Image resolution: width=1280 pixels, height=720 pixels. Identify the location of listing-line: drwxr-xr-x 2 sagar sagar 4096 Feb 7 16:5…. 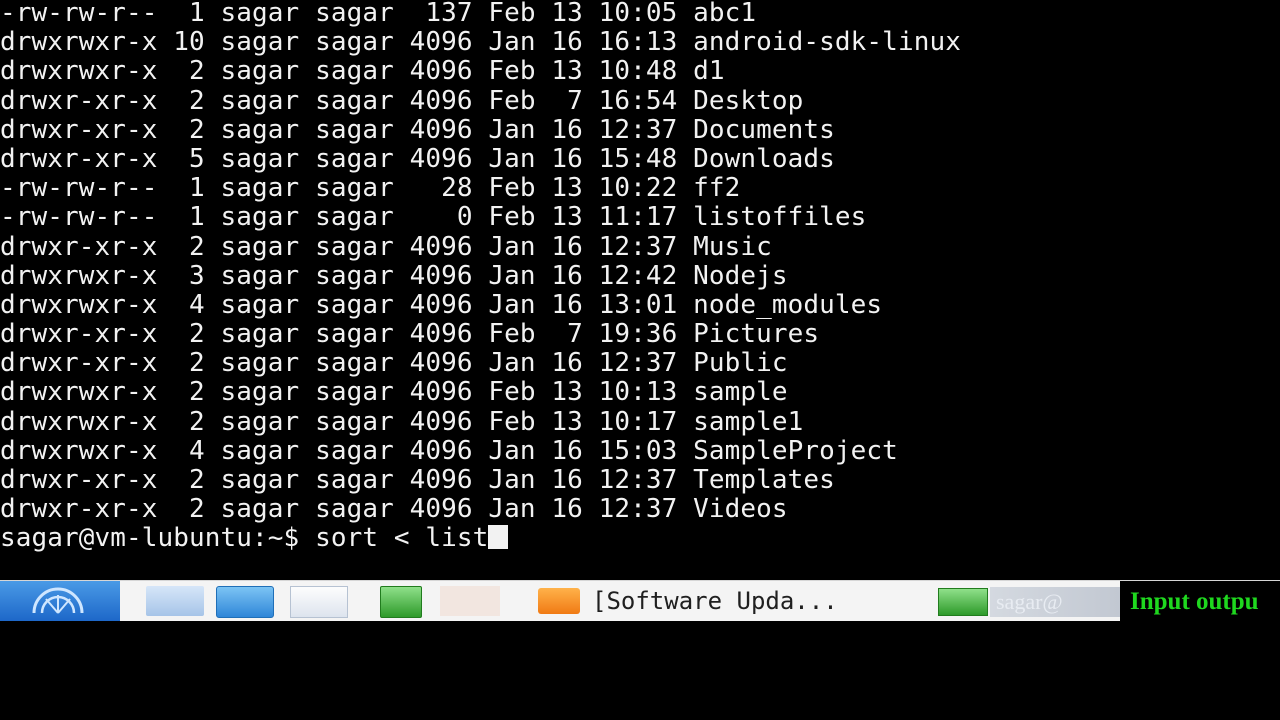
(402, 100).